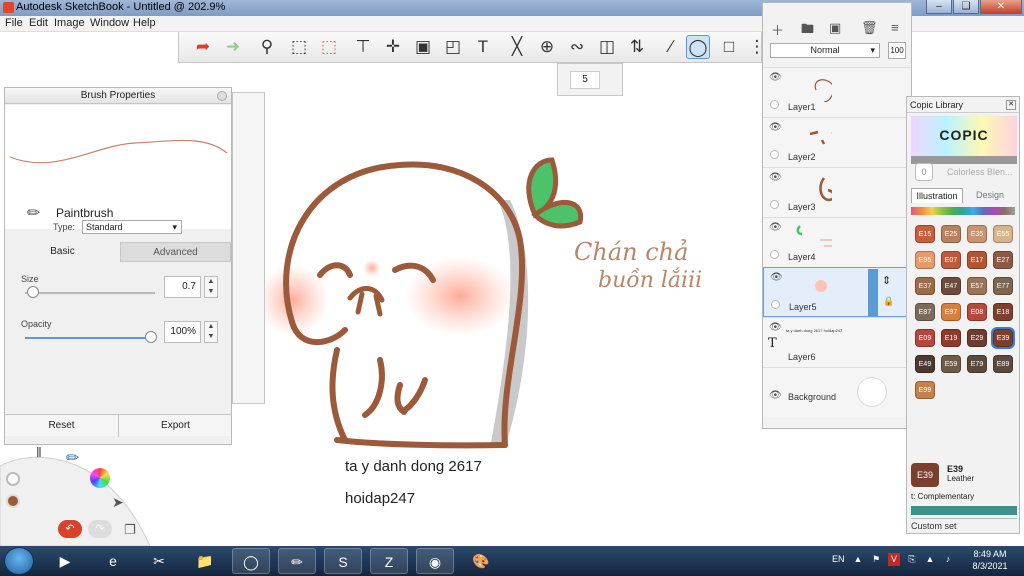  What do you see at coordinates (977, 286) in the screenshot?
I see `copic-swatch-e57: E57` at bounding box center [977, 286].